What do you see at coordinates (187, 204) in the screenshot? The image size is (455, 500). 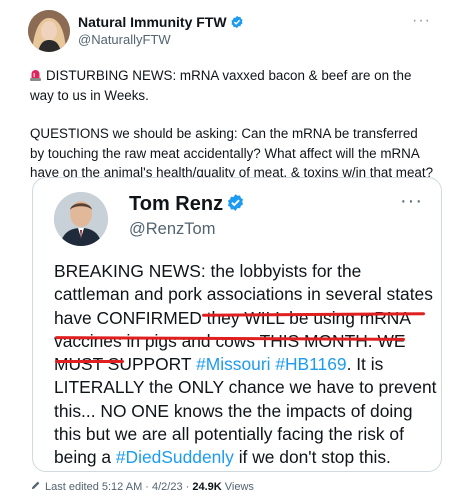 I see `quoted-author-name: Tom Renz` at bounding box center [187, 204].